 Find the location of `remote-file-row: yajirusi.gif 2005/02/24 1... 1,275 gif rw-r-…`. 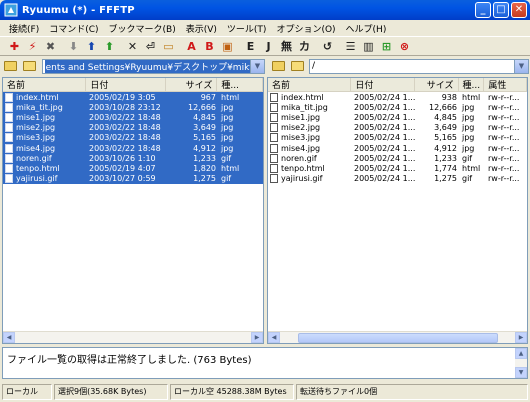

remote-file-row: yajirusi.gif 2005/02/24 1... 1,275 gif rw-r-… is located at coordinates (397, 179).